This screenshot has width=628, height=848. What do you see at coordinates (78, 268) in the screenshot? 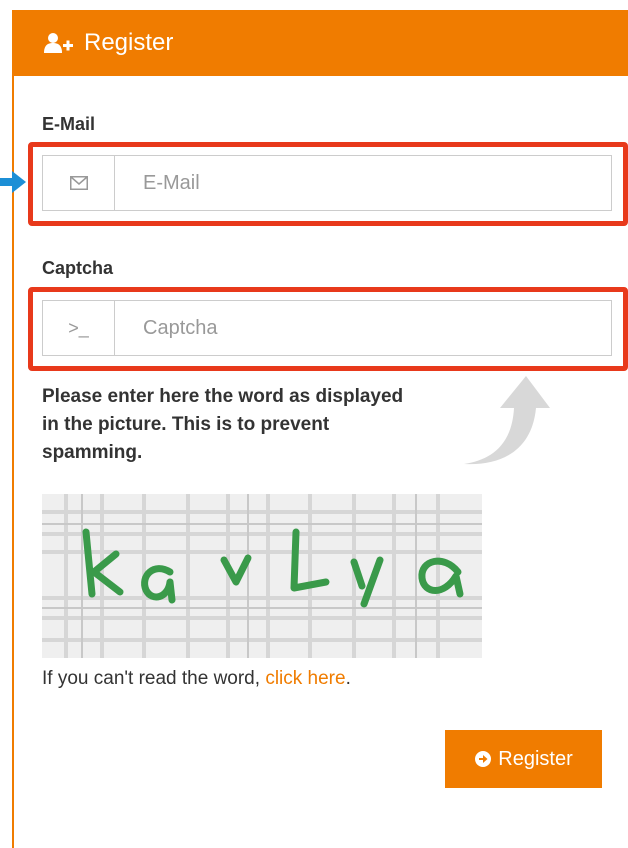
I see `captcha-label: Captcha` at bounding box center [78, 268].